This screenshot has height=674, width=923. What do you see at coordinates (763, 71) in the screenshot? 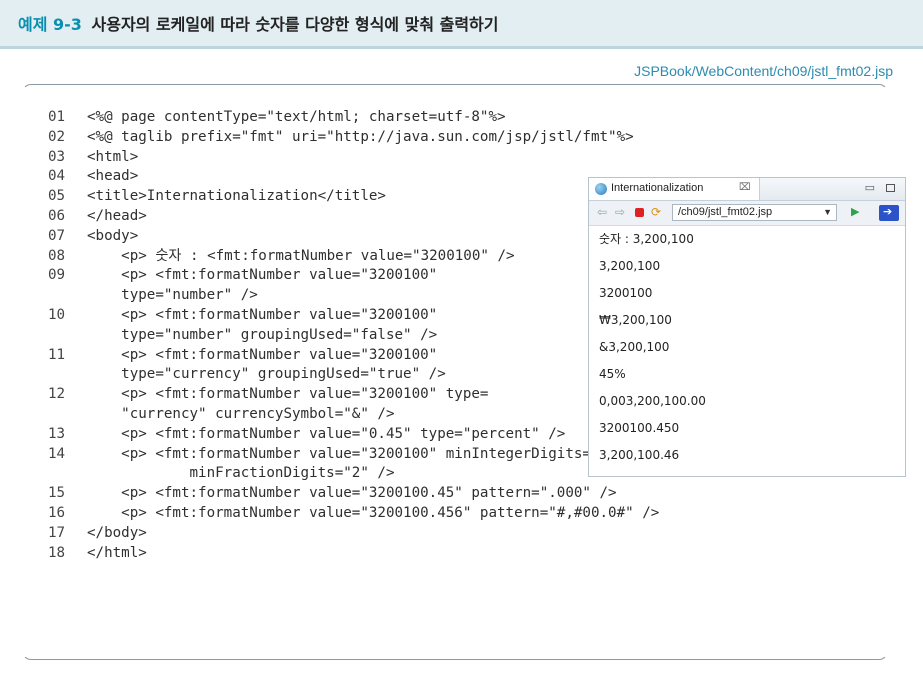
I see `file-path: JSPBook/WebContent/ch09/jstl_fmt02.jsp` at bounding box center [763, 71].